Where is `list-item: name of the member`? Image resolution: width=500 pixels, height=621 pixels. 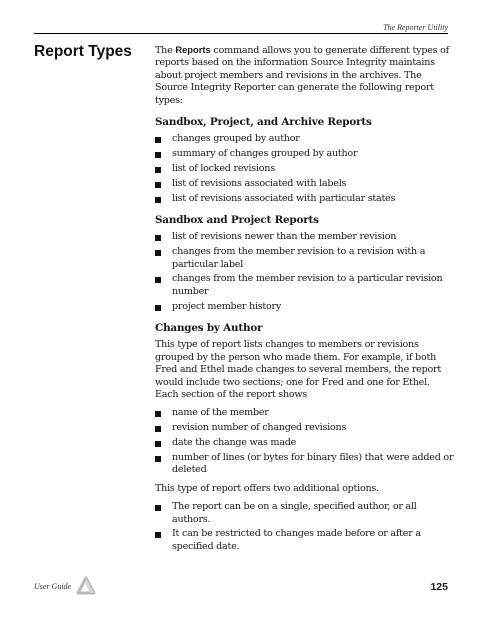
list-item: name of the member is located at coordinates (305, 413).